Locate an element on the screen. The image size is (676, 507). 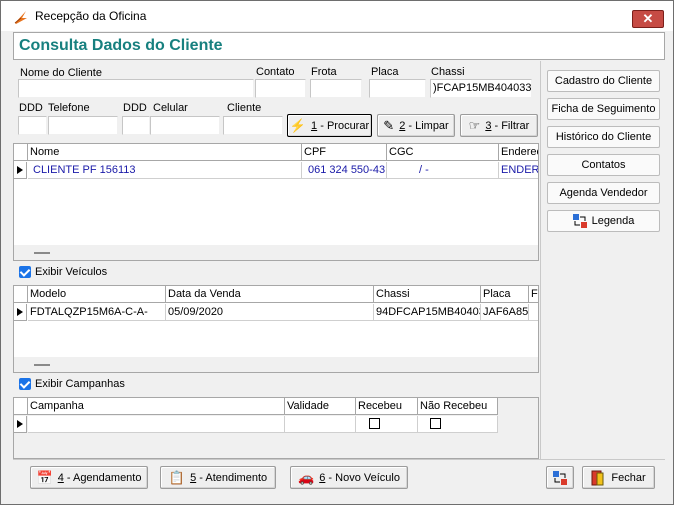
filter-icon: ☞ is located at coordinates (474, 125).